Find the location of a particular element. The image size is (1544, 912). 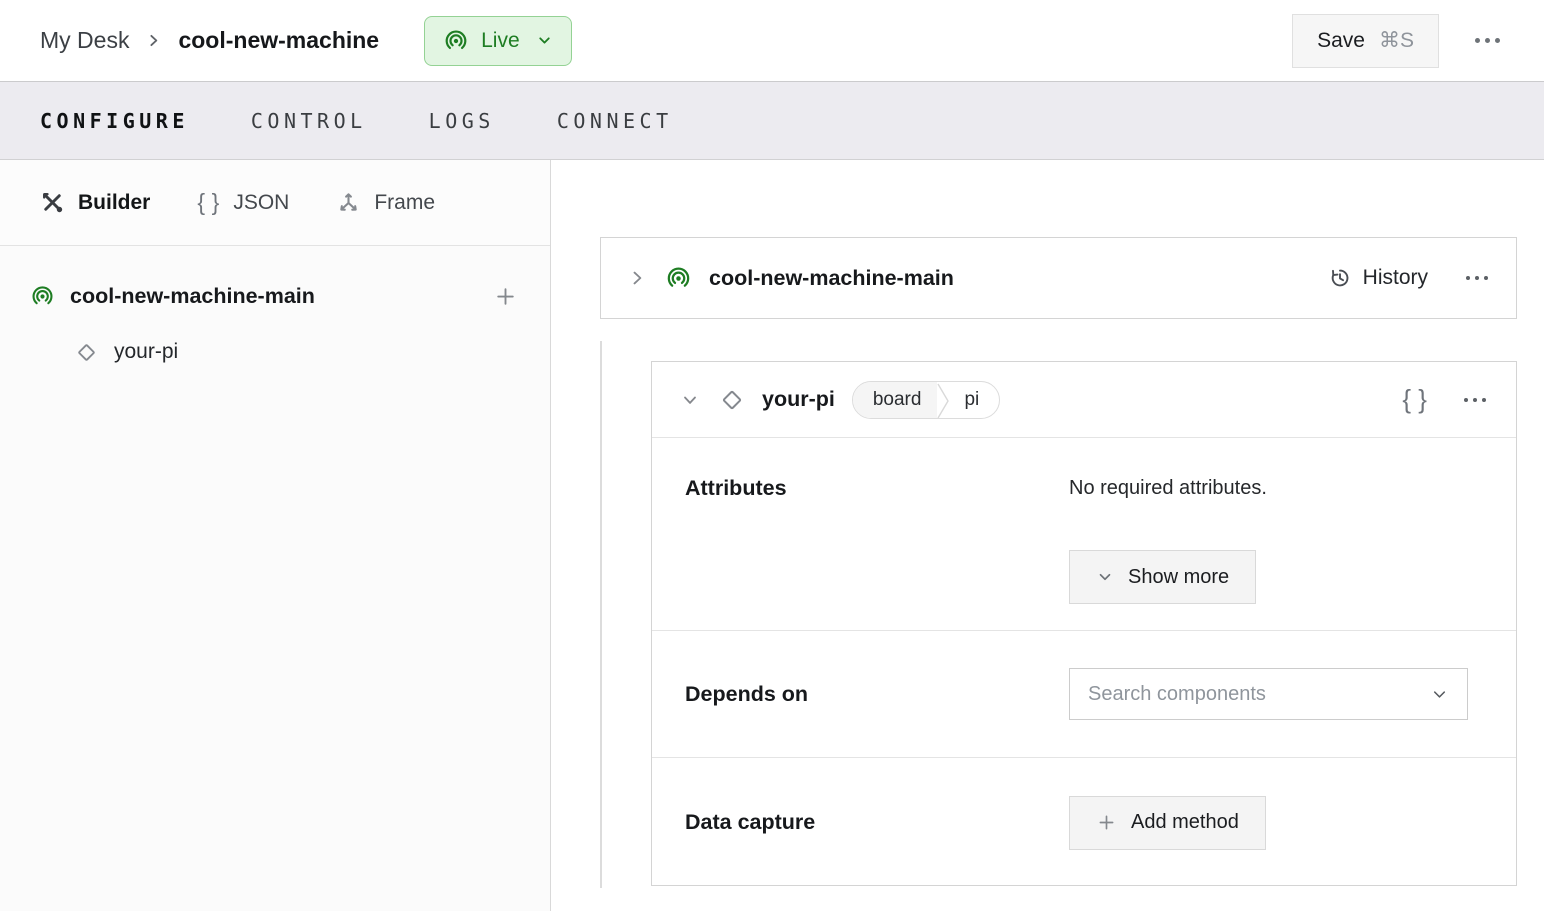

more-menu-button is located at coordinates (1487, 40).